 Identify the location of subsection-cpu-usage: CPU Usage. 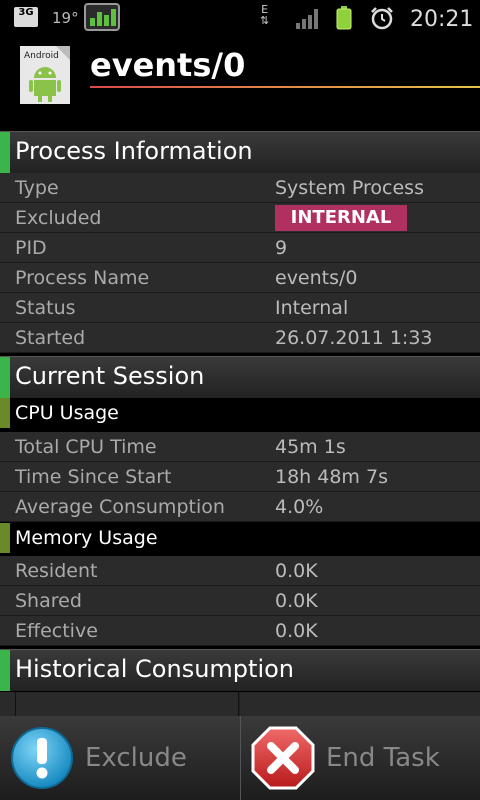
(240, 413).